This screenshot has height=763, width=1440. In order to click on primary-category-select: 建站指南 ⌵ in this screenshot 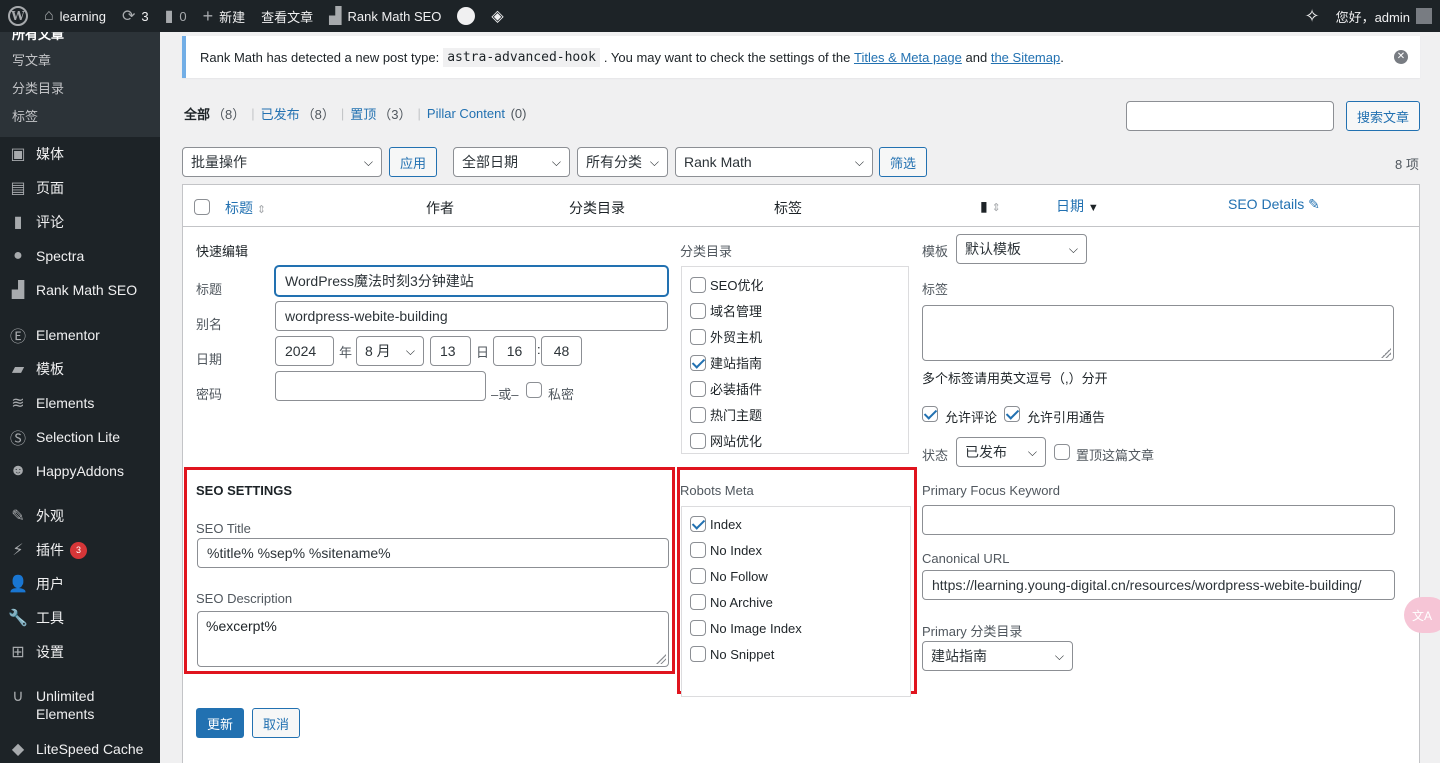, I will do `click(997, 656)`.